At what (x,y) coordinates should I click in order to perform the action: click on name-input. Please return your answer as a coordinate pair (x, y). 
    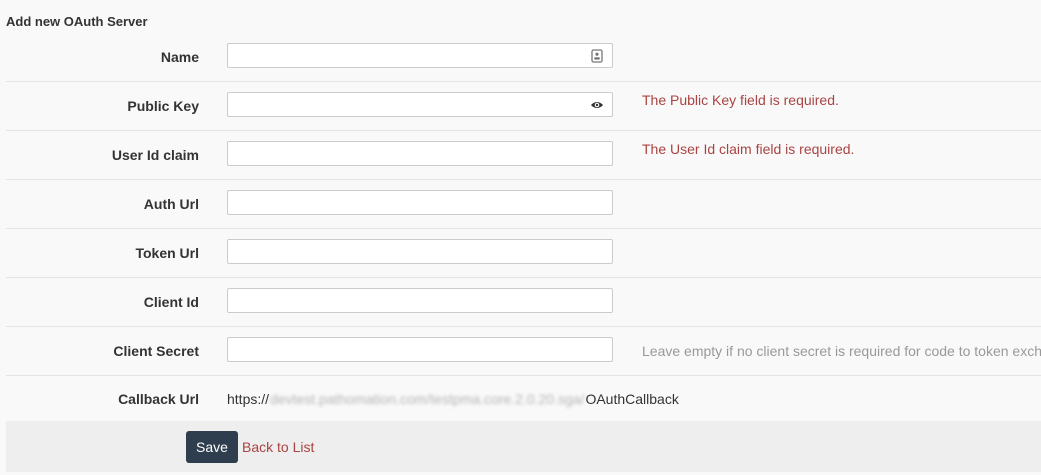
    Looking at the image, I should click on (420, 55).